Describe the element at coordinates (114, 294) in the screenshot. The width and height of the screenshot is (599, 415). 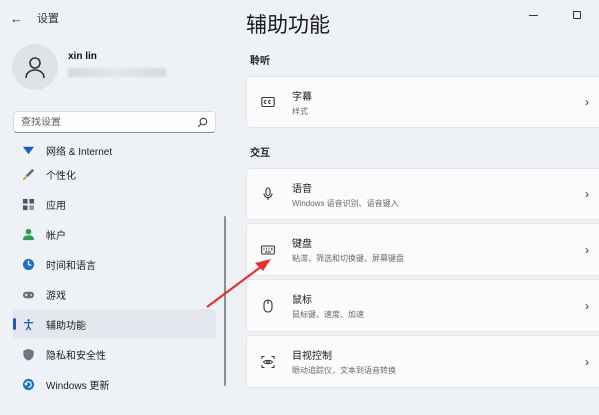
I see `sidebar-item-gaming: 游戏` at that location.